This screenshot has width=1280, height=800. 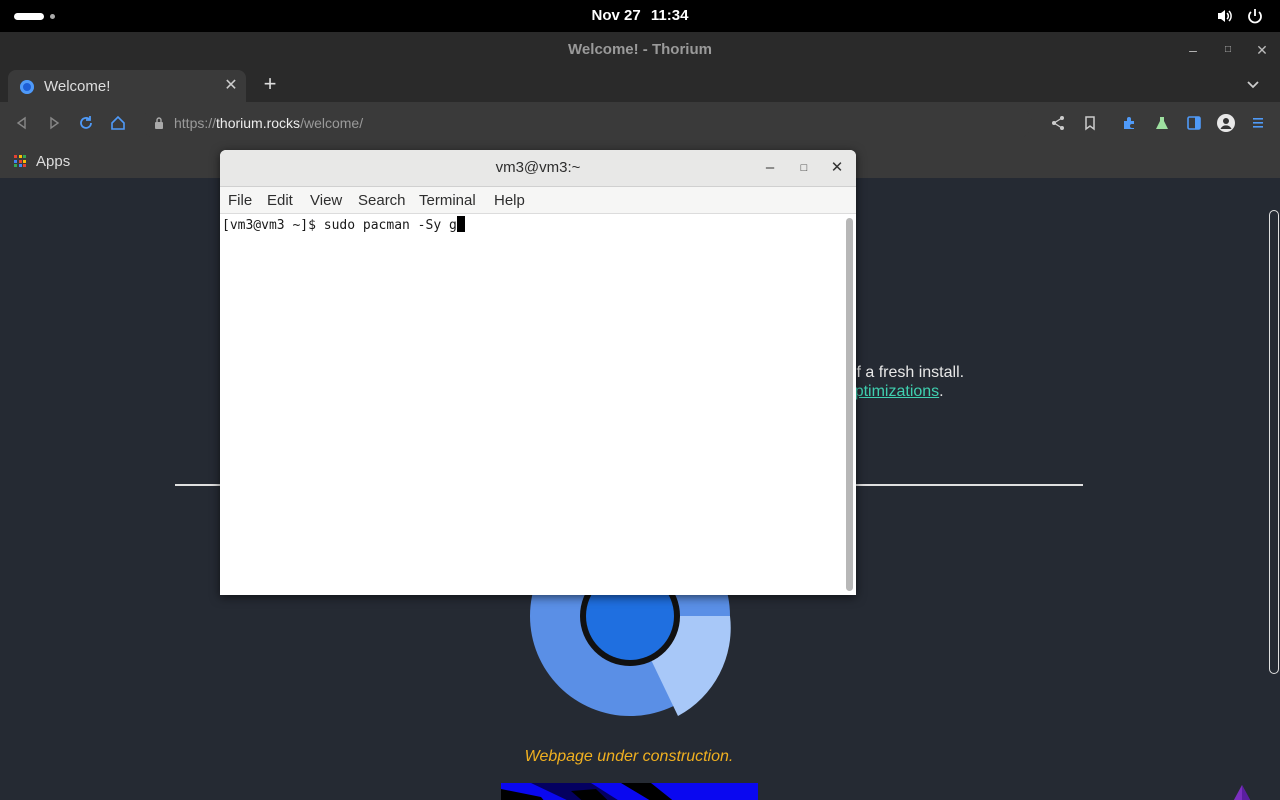 What do you see at coordinates (1162, 123) in the screenshot?
I see `labs-flask-icon` at bounding box center [1162, 123].